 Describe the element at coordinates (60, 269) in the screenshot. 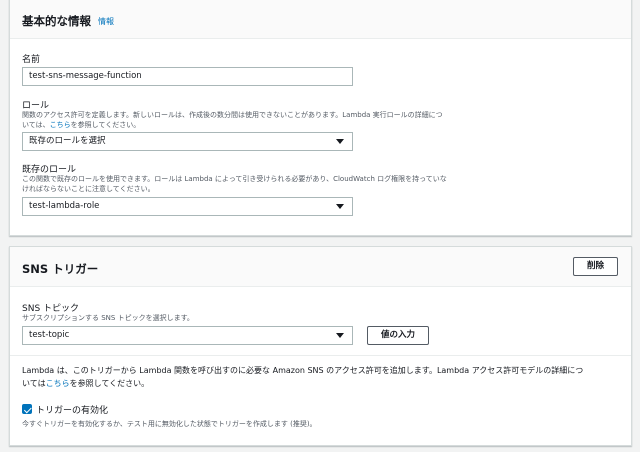

I see `sns-trigger-title: SNS トリガー` at that location.